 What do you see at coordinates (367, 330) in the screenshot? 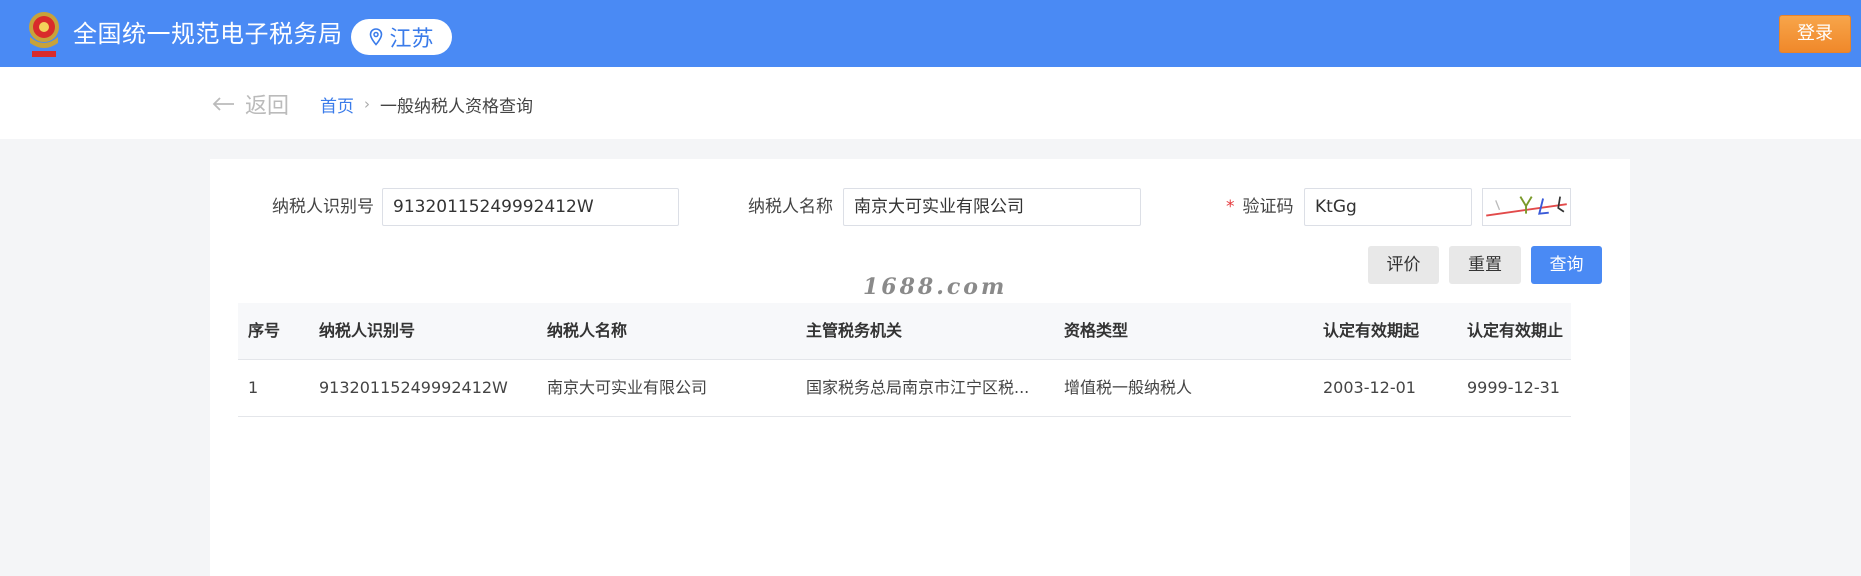
I see `column-header: 纳税人识别号` at bounding box center [367, 330].